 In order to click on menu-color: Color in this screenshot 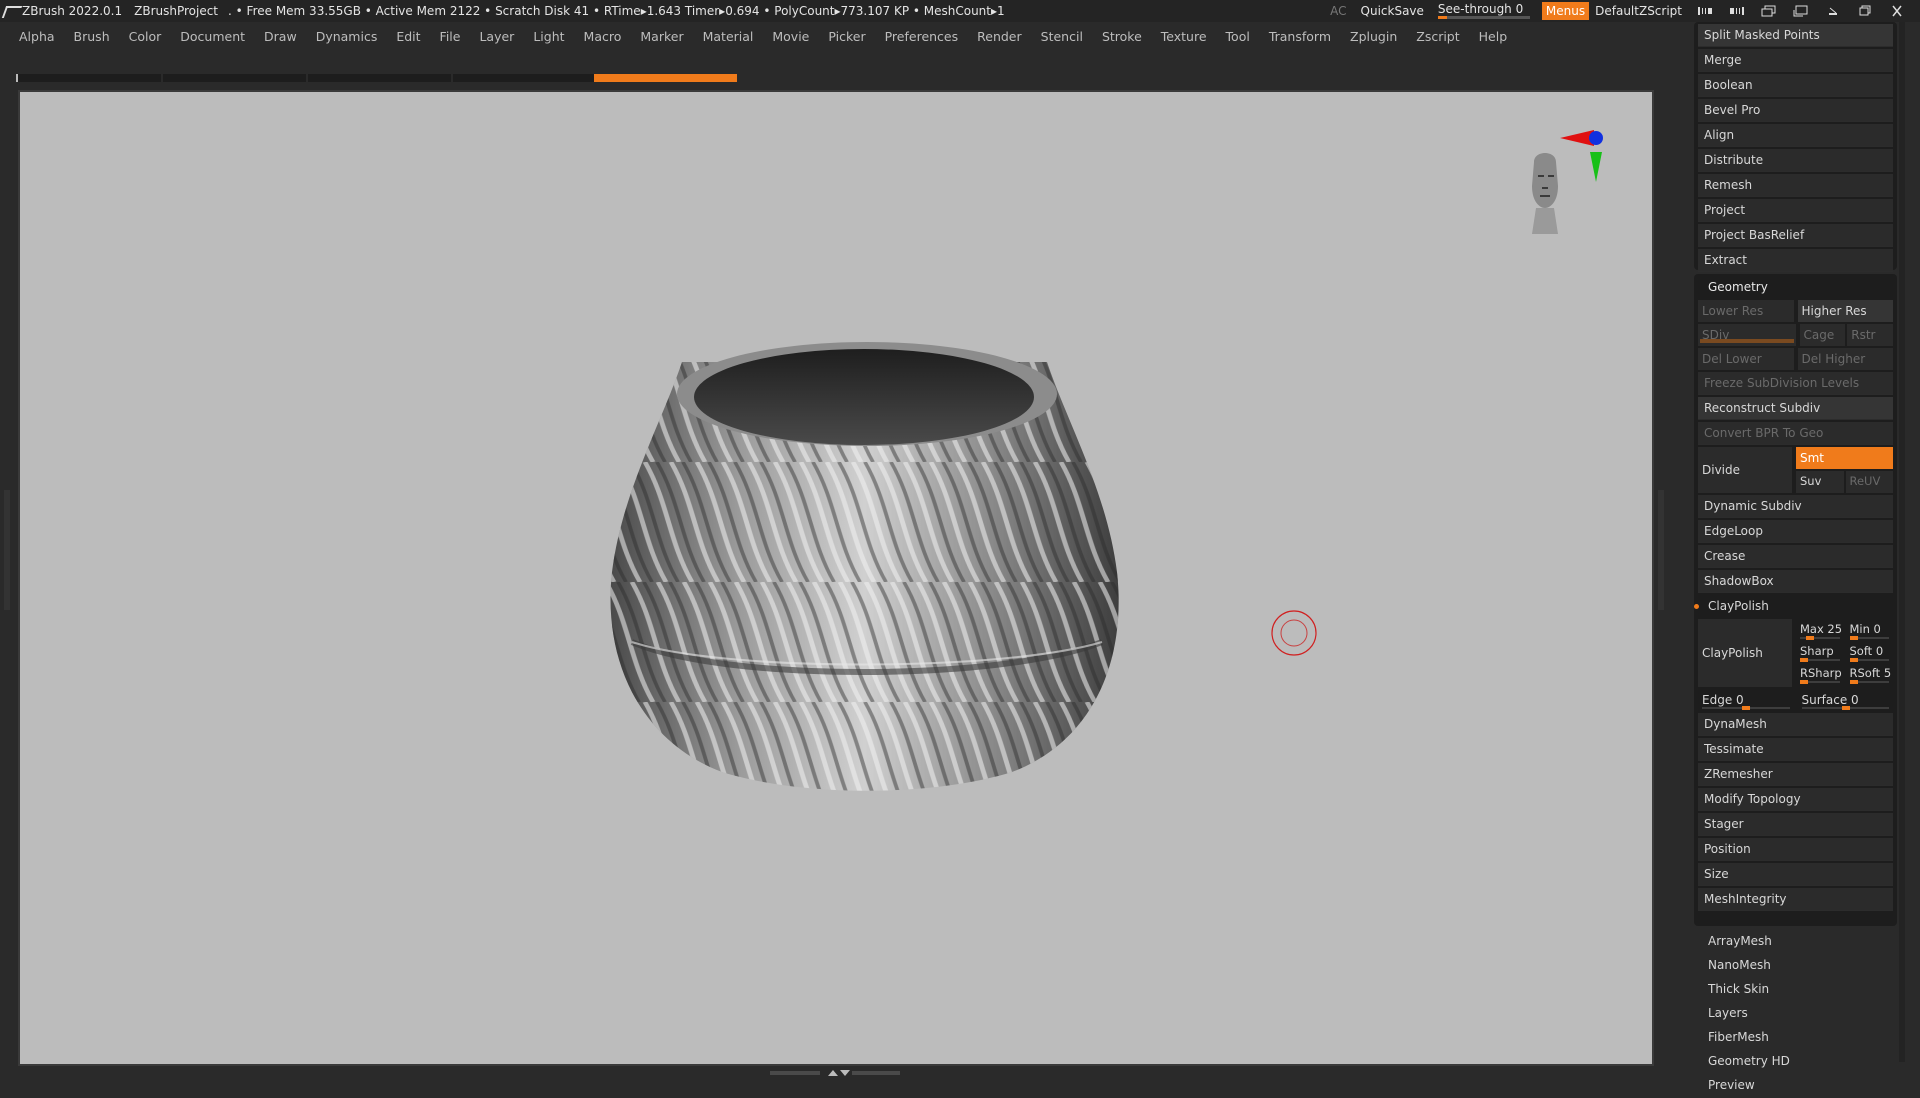, I will do `click(145, 36)`.